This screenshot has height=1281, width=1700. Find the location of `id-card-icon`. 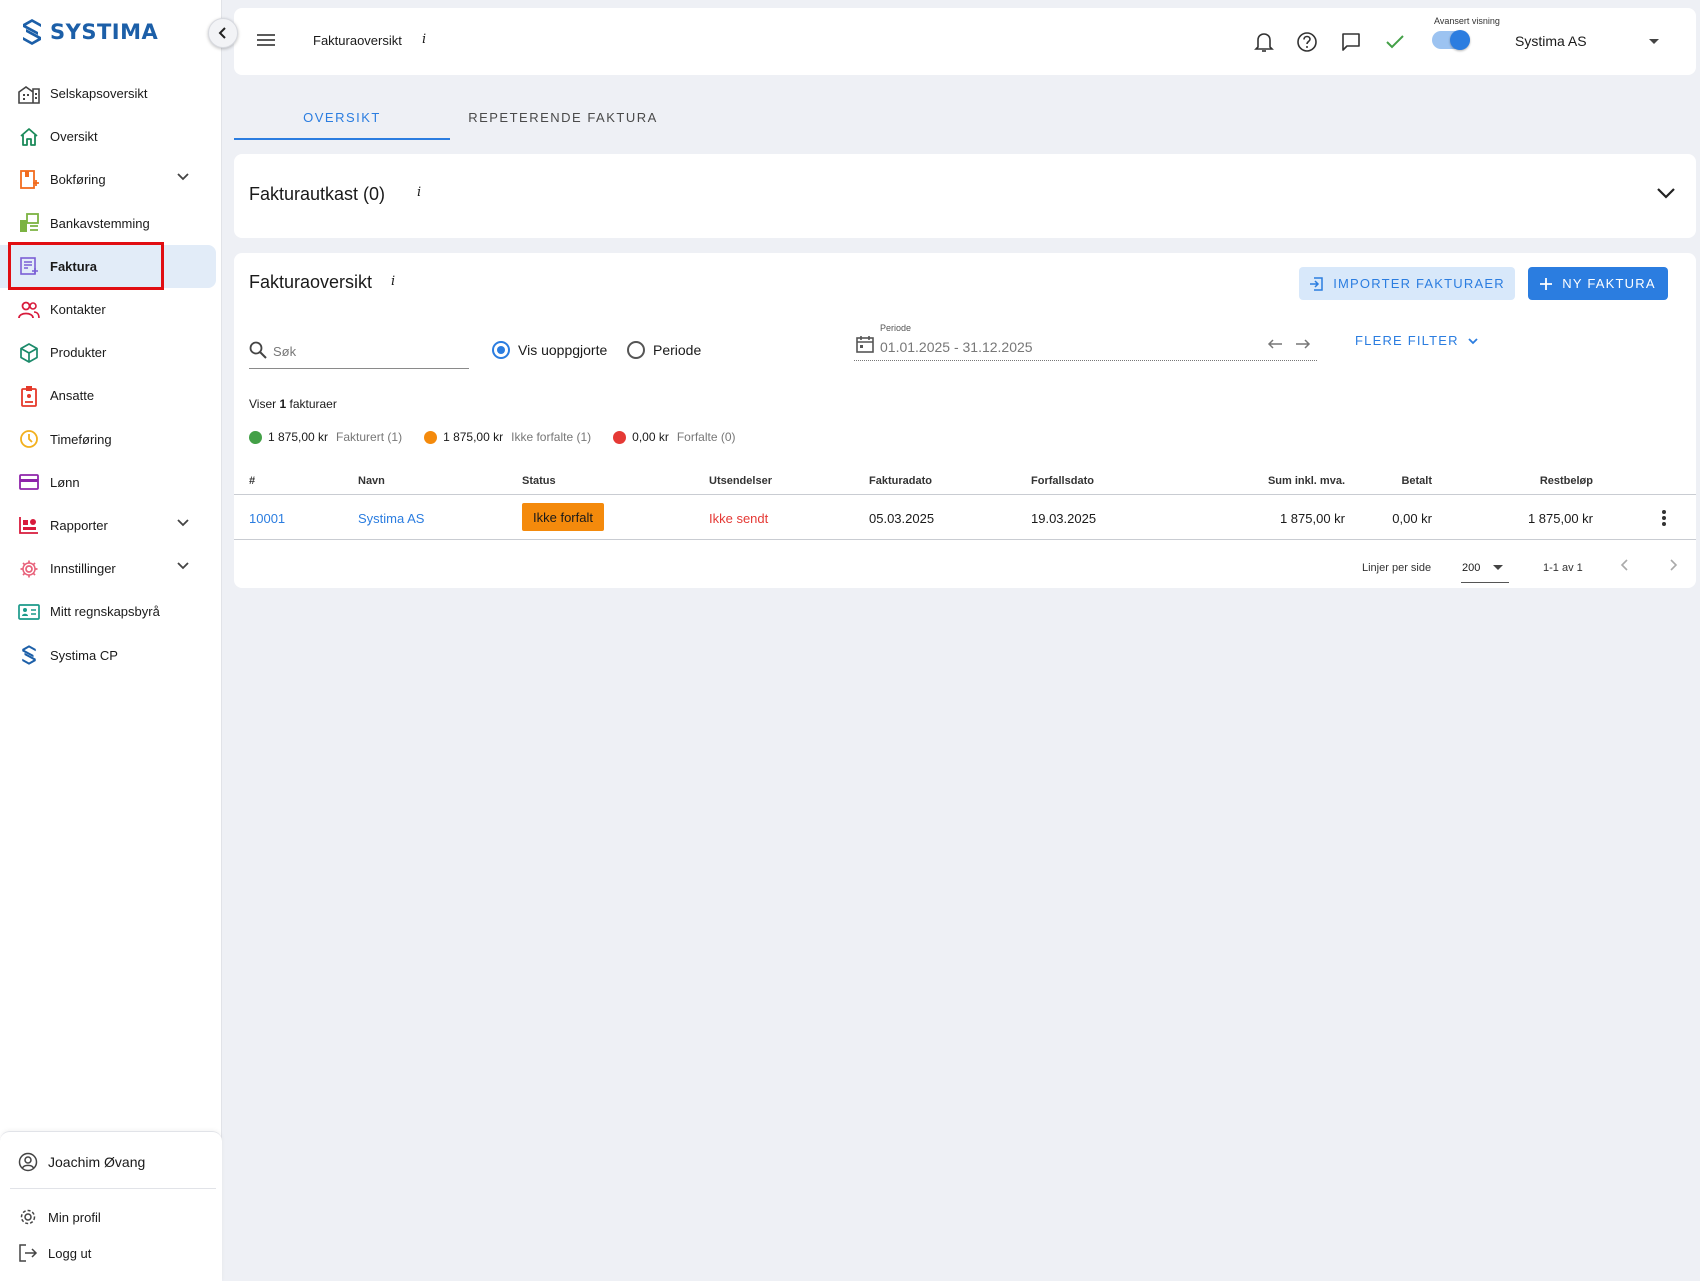

id-card-icon is located at coordinates (29, 612).